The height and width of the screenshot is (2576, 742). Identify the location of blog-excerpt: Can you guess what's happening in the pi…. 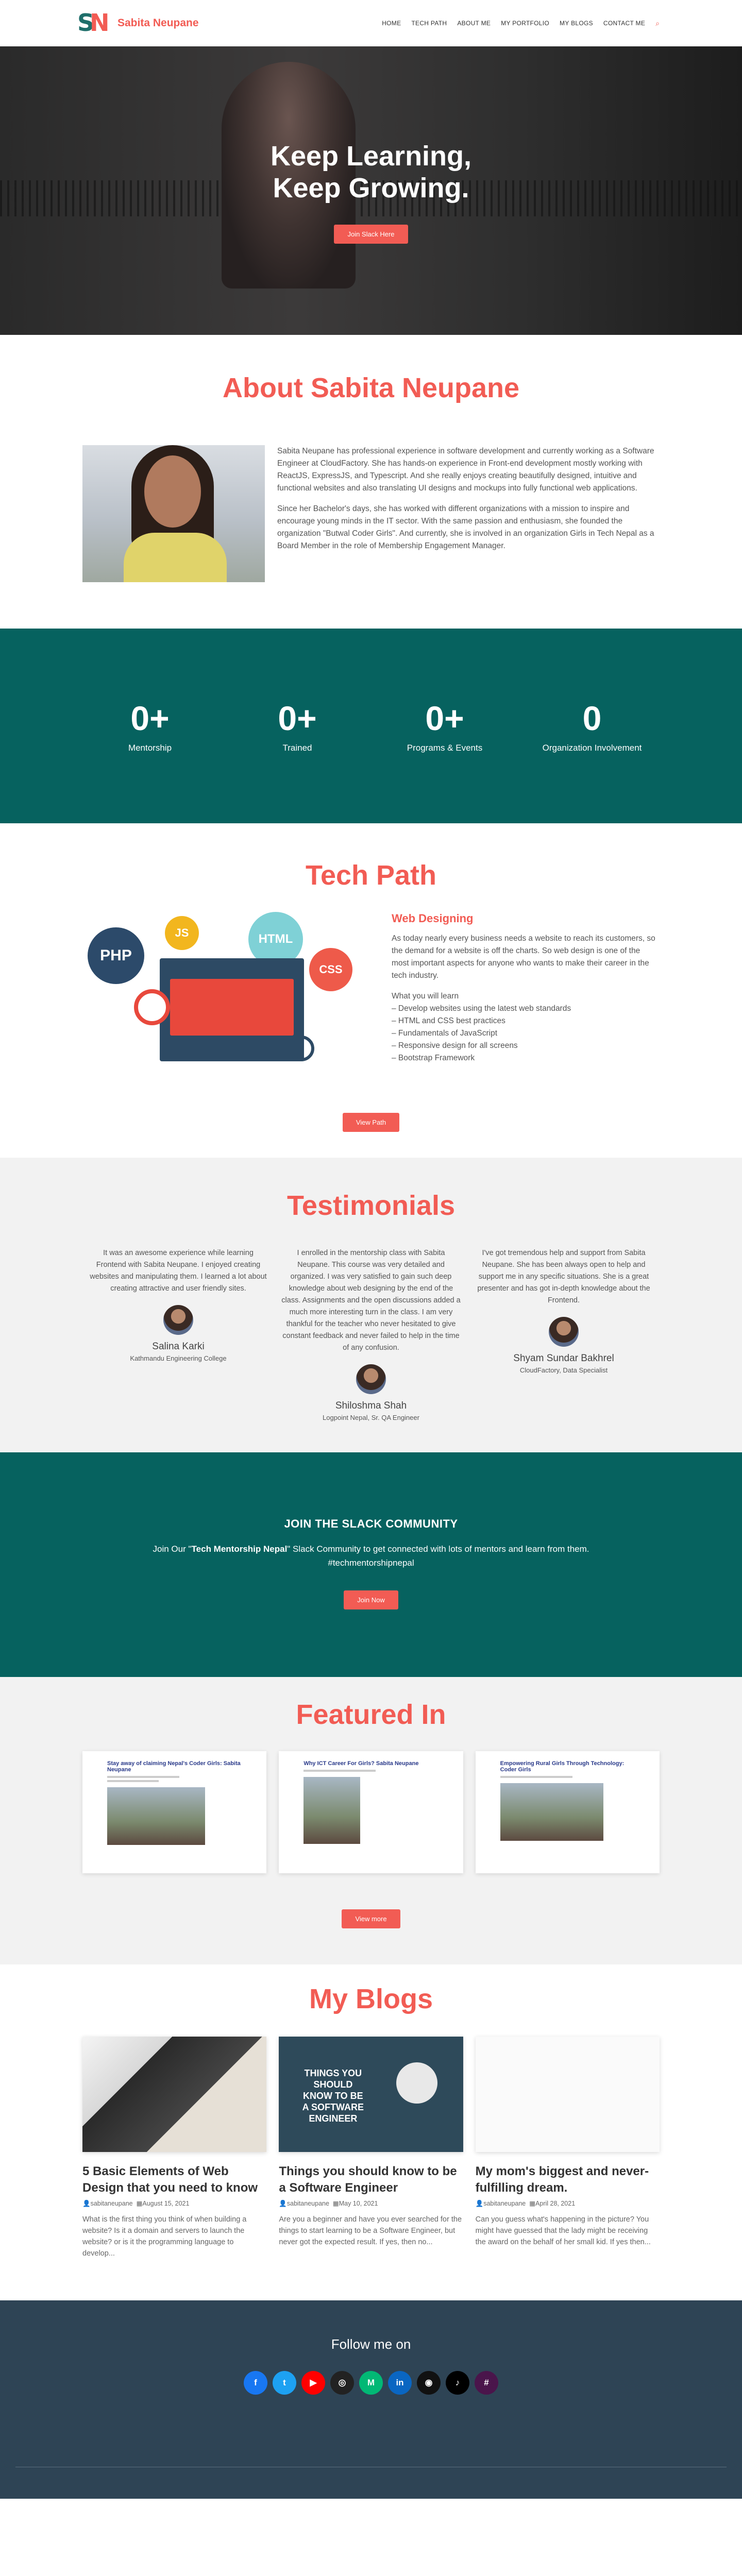
(563, 2230).